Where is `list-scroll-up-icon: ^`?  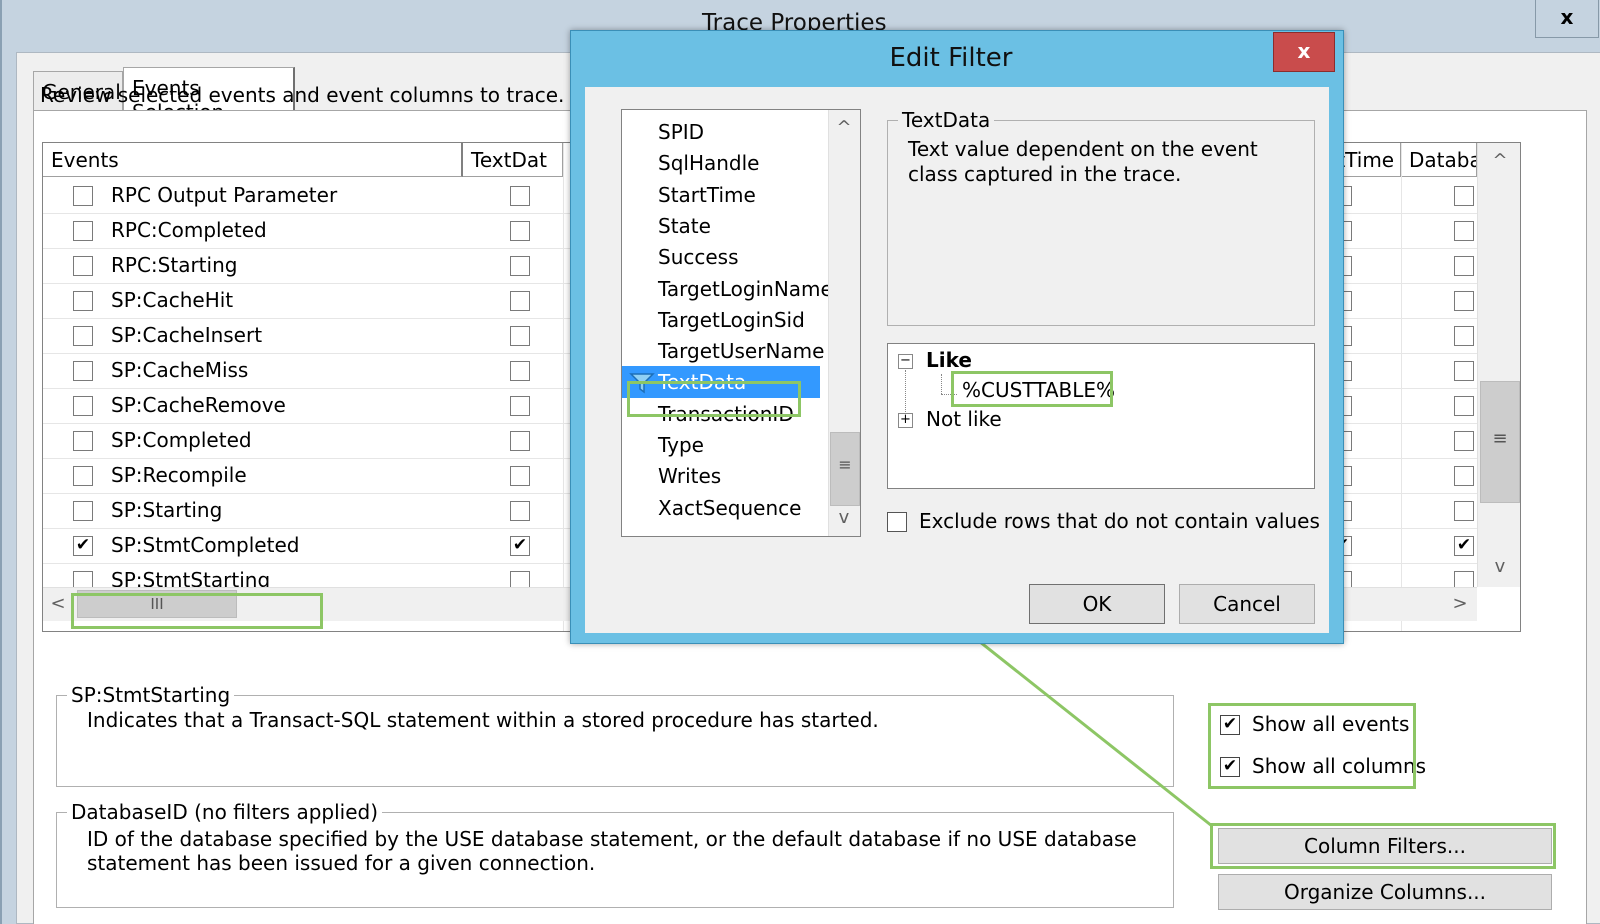 list-scroll-up-icon: ^ is located at coordinates (844, 128).